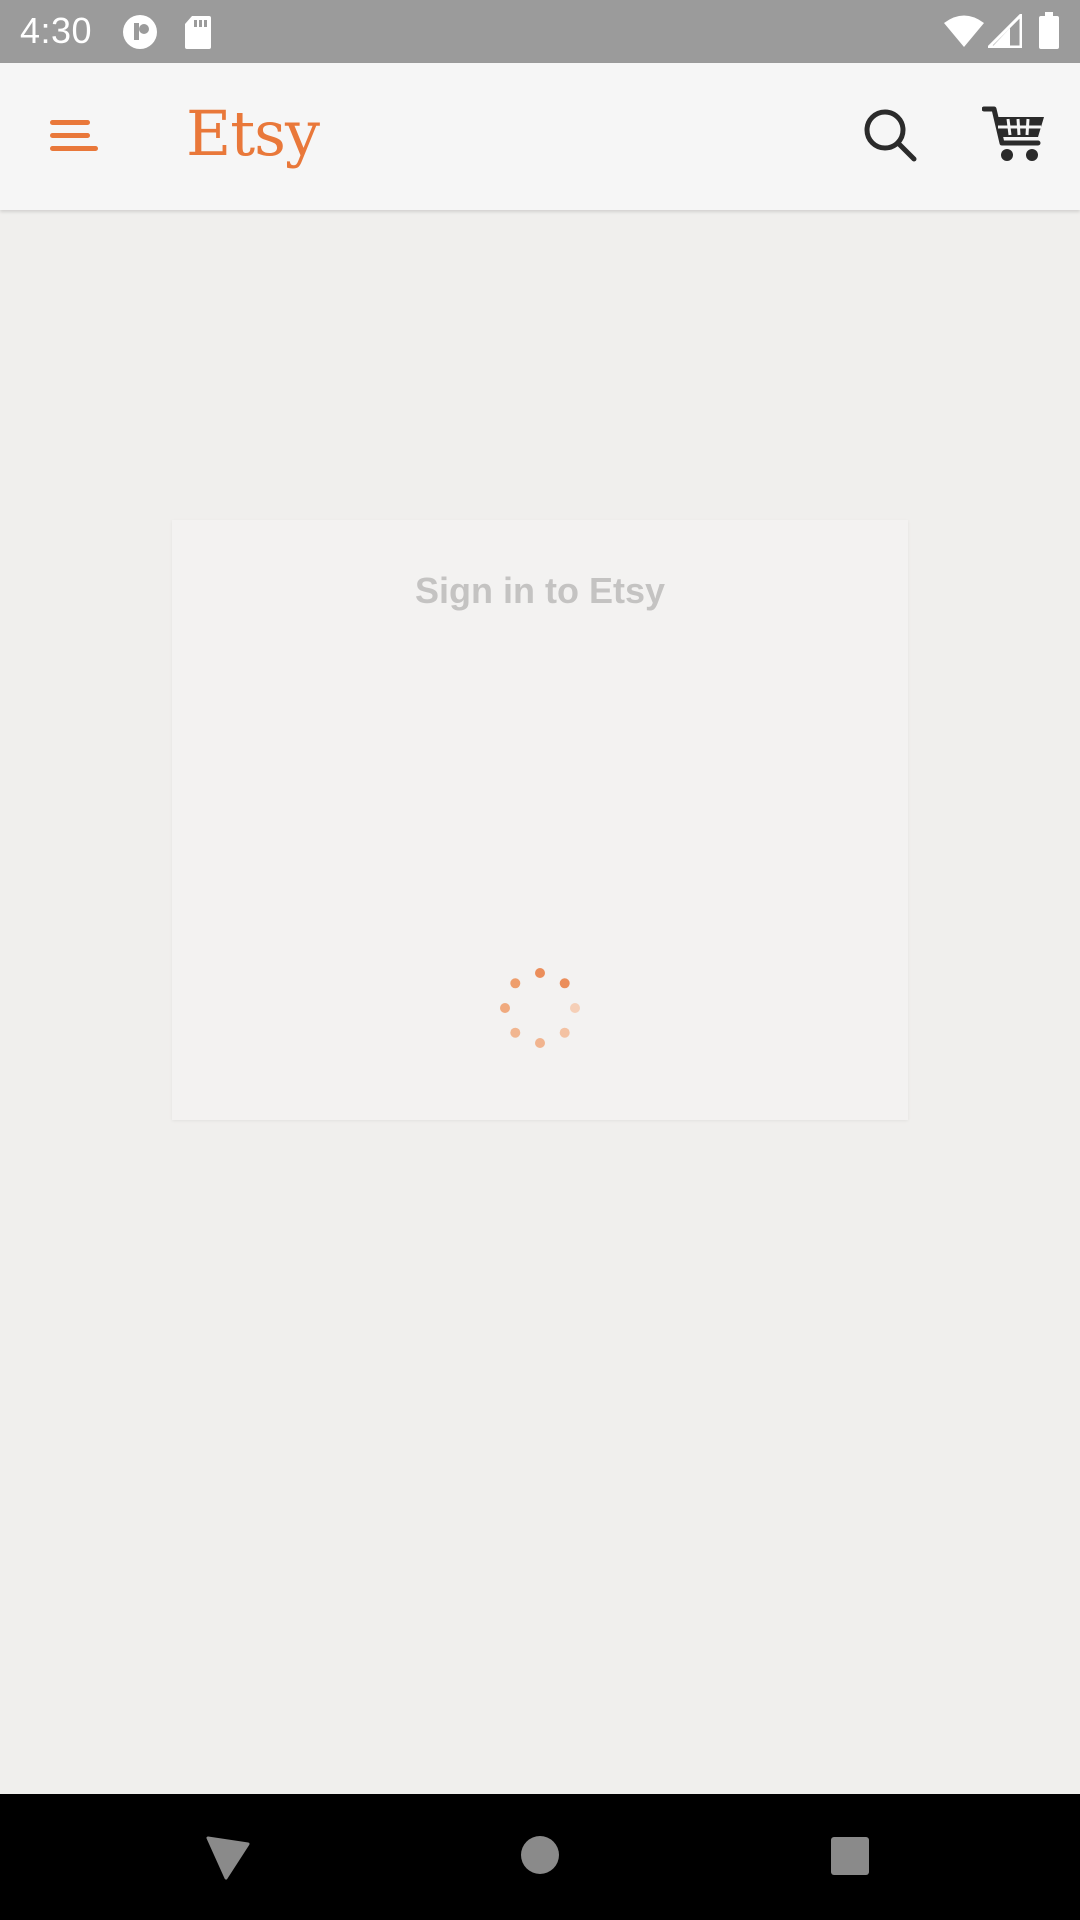 This screenshot has width=1080, height=1920. I want to click on etsy-logo: Etsy, so click(253, 134).